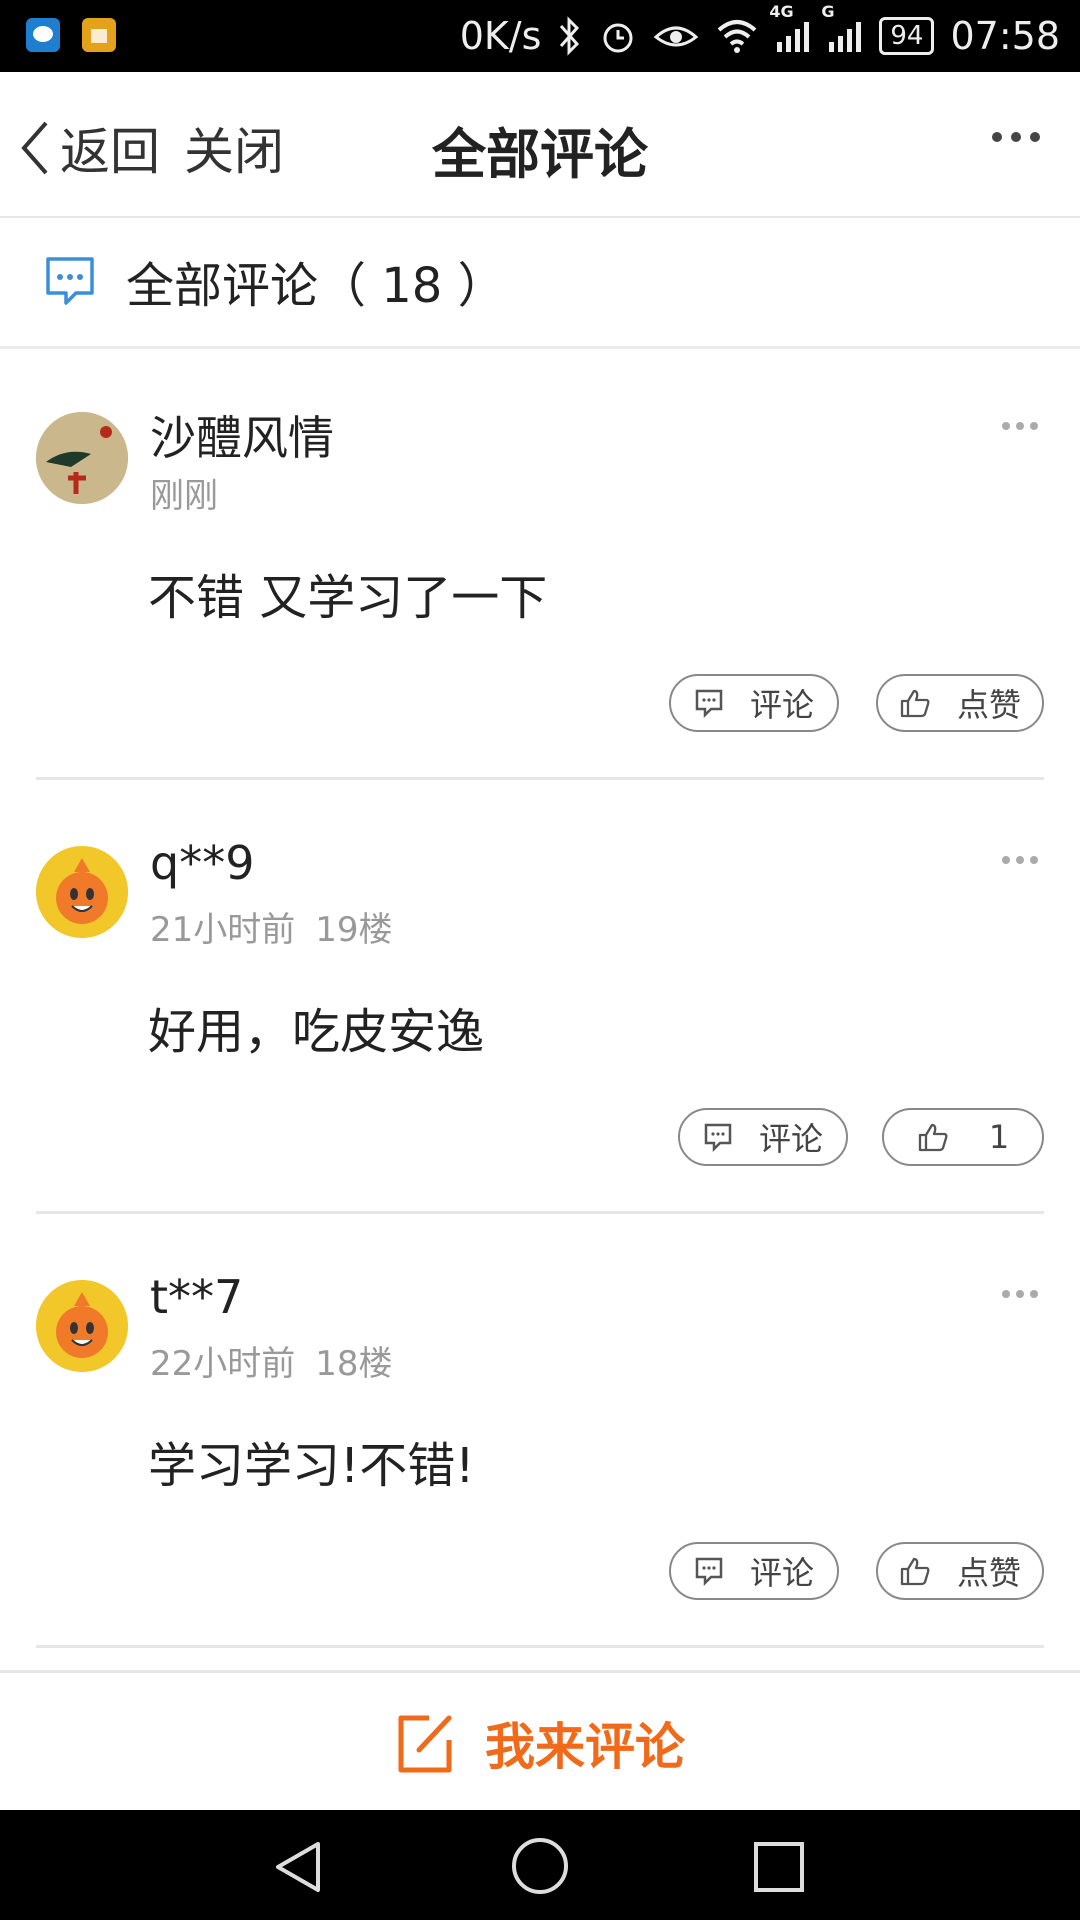 Image resolution: width=1080 pixels, height=1920 pixels. Describe the element at coordinates (999, 1137) in the screenshot. I see `like-count: 1` at that location.